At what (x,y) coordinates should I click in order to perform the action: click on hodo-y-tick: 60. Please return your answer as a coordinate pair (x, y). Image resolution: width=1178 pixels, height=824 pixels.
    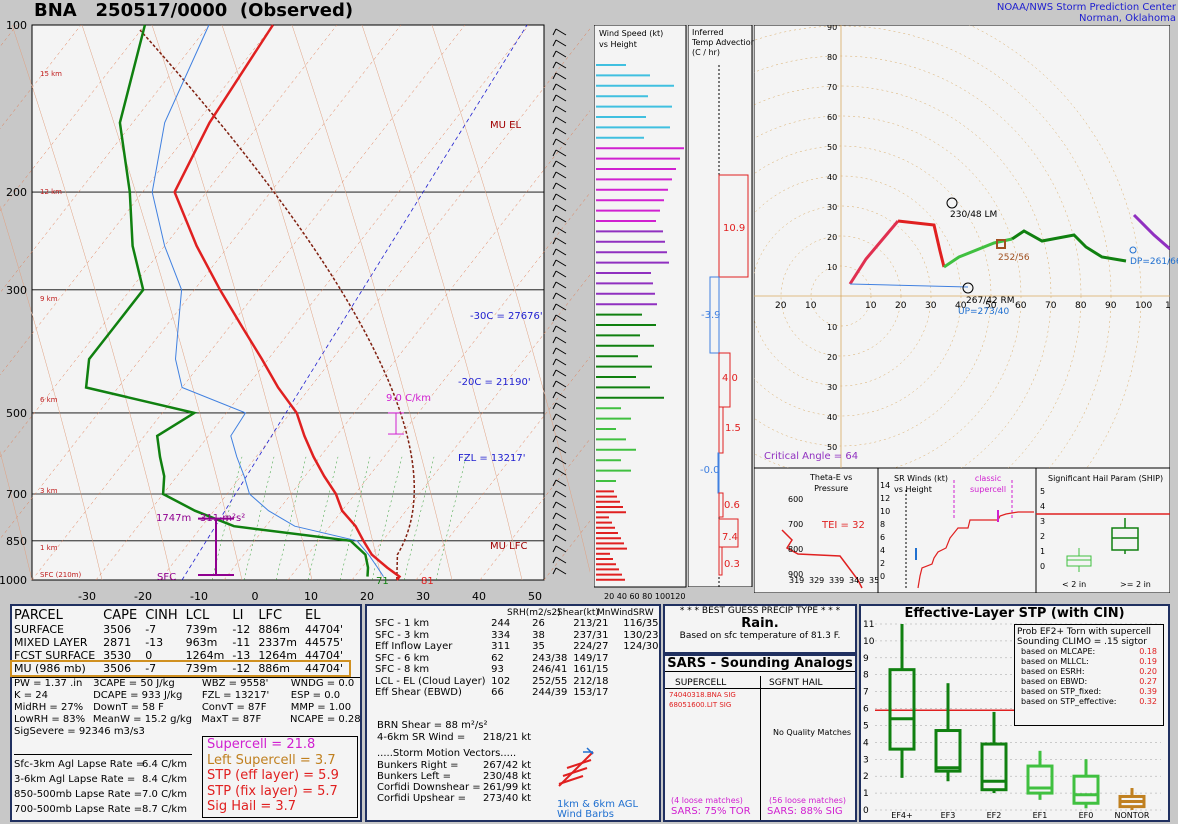
    Looking at the image, I should click on (832, 117).